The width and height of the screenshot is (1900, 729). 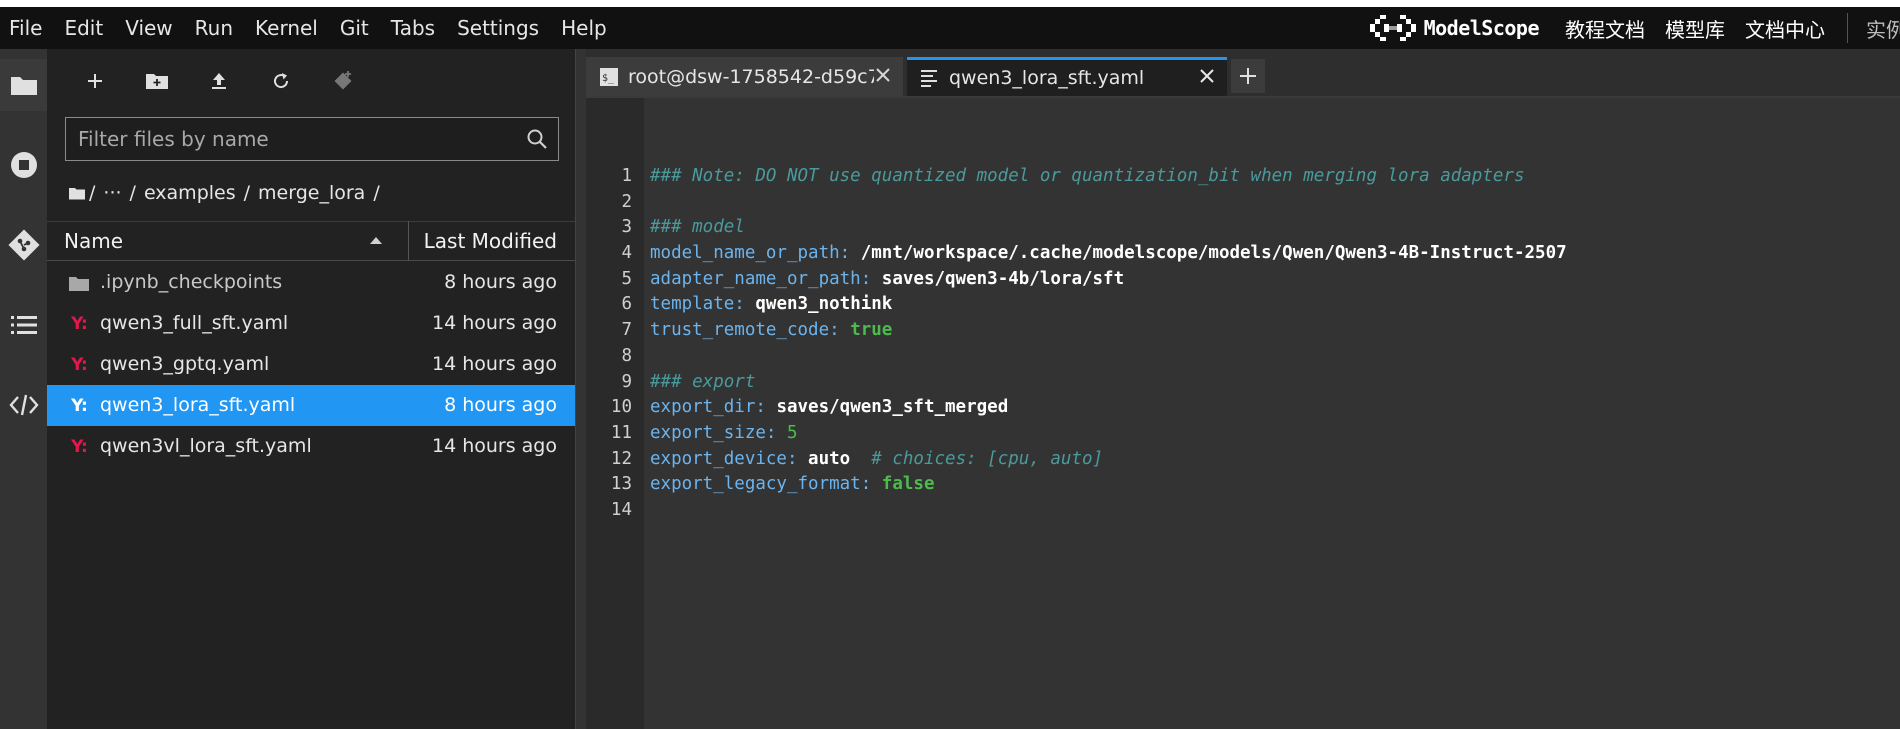 I want to click on code-text: ### model, so click(x=697, y=228).